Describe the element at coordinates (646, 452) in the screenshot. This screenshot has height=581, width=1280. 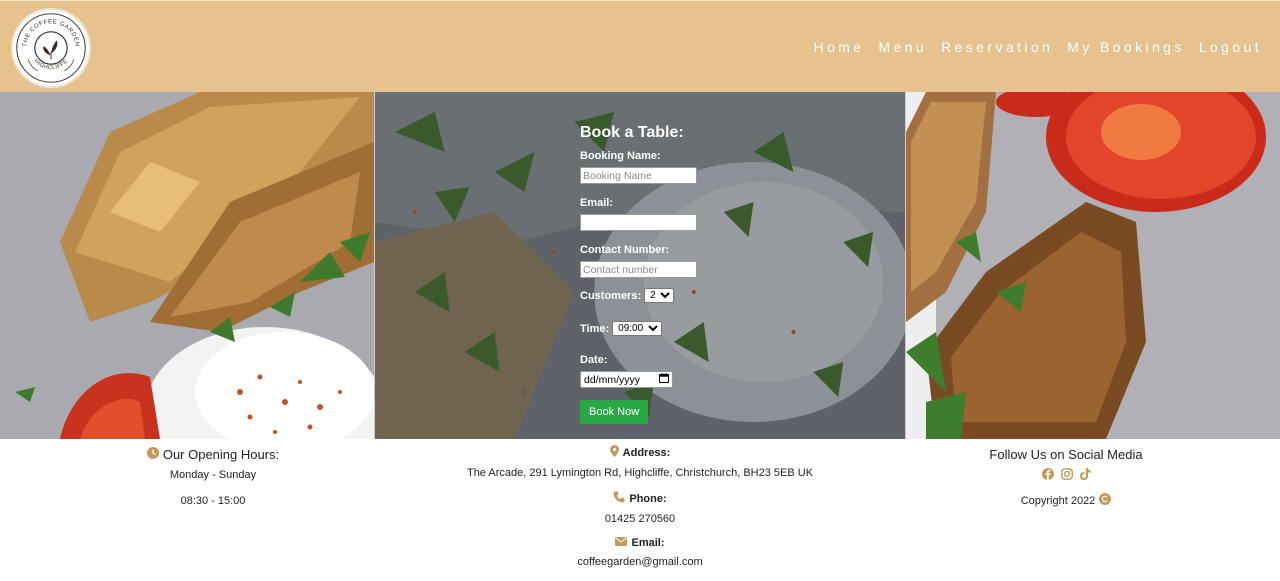
I see `address-label: Address:` at that location.